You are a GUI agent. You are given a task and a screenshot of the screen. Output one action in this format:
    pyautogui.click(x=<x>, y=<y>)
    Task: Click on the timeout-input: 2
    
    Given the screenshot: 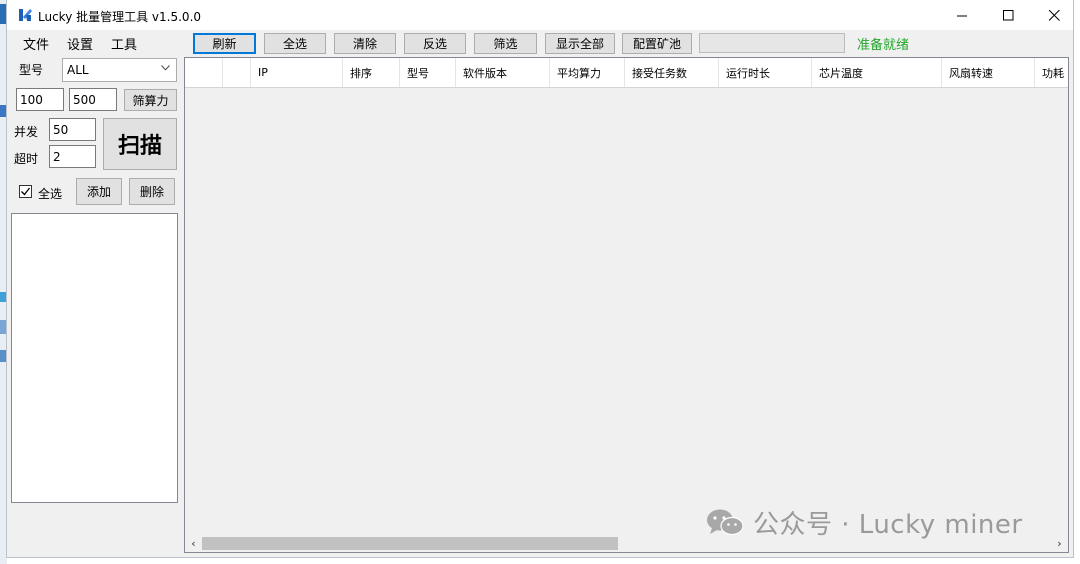 What is the action you would take?
    pyautogui.click(x=72, y=156)
    